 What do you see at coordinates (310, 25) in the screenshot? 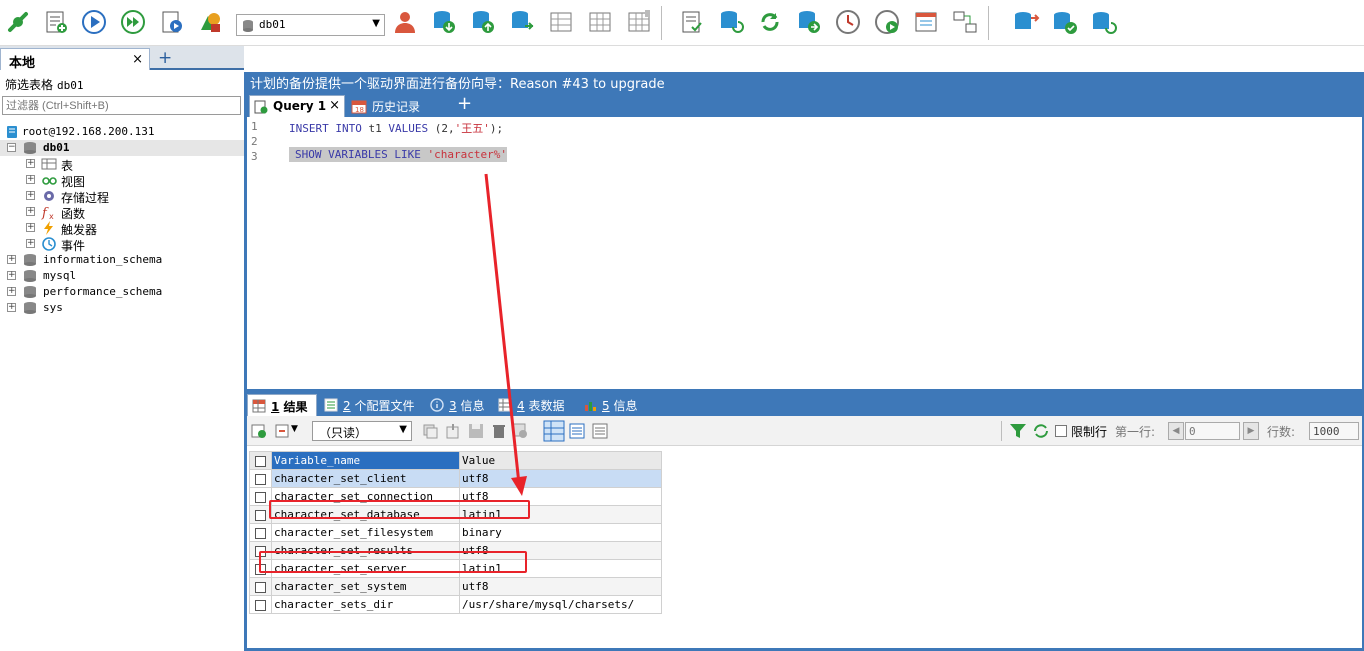
I see `database-select: db01 ▼` at bounding box center [310, 25].